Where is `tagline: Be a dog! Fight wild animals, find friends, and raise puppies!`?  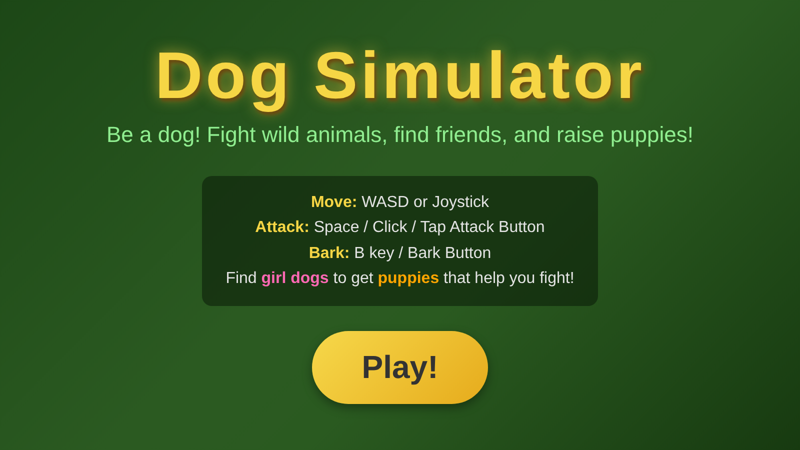
tagline: Be a dog! Fight wild animals, find friends, and raise puppies! is located at coordinates (400, 135).